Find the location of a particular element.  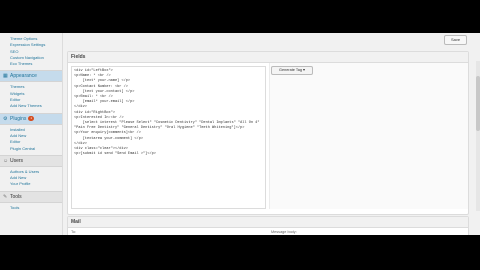

sidebar-section-label: Plugins is located at coordinates (18, 118).